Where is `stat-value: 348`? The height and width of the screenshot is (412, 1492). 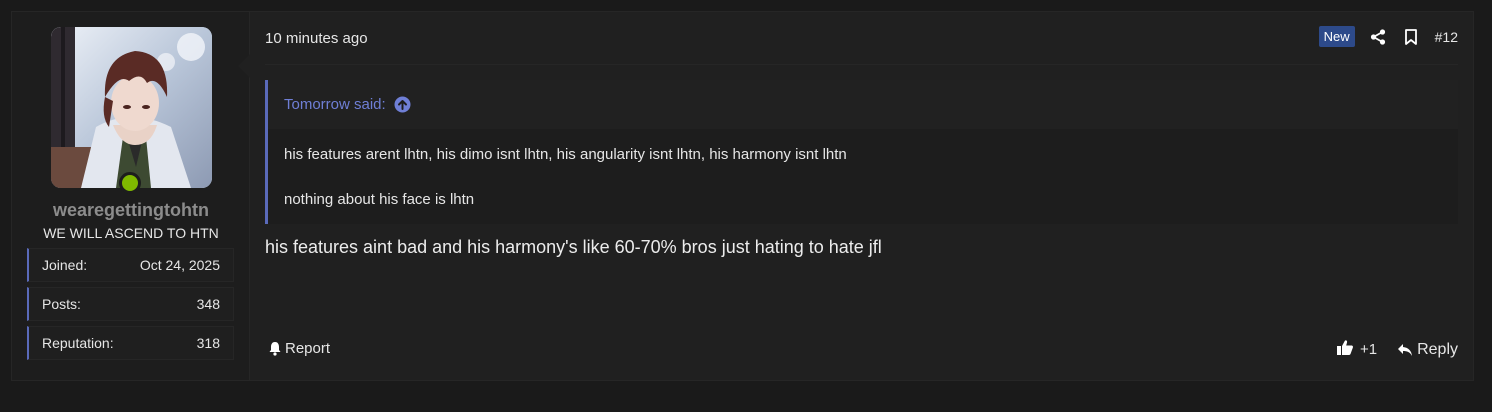
stat-value: 348 is located at coordinates (208, 304).